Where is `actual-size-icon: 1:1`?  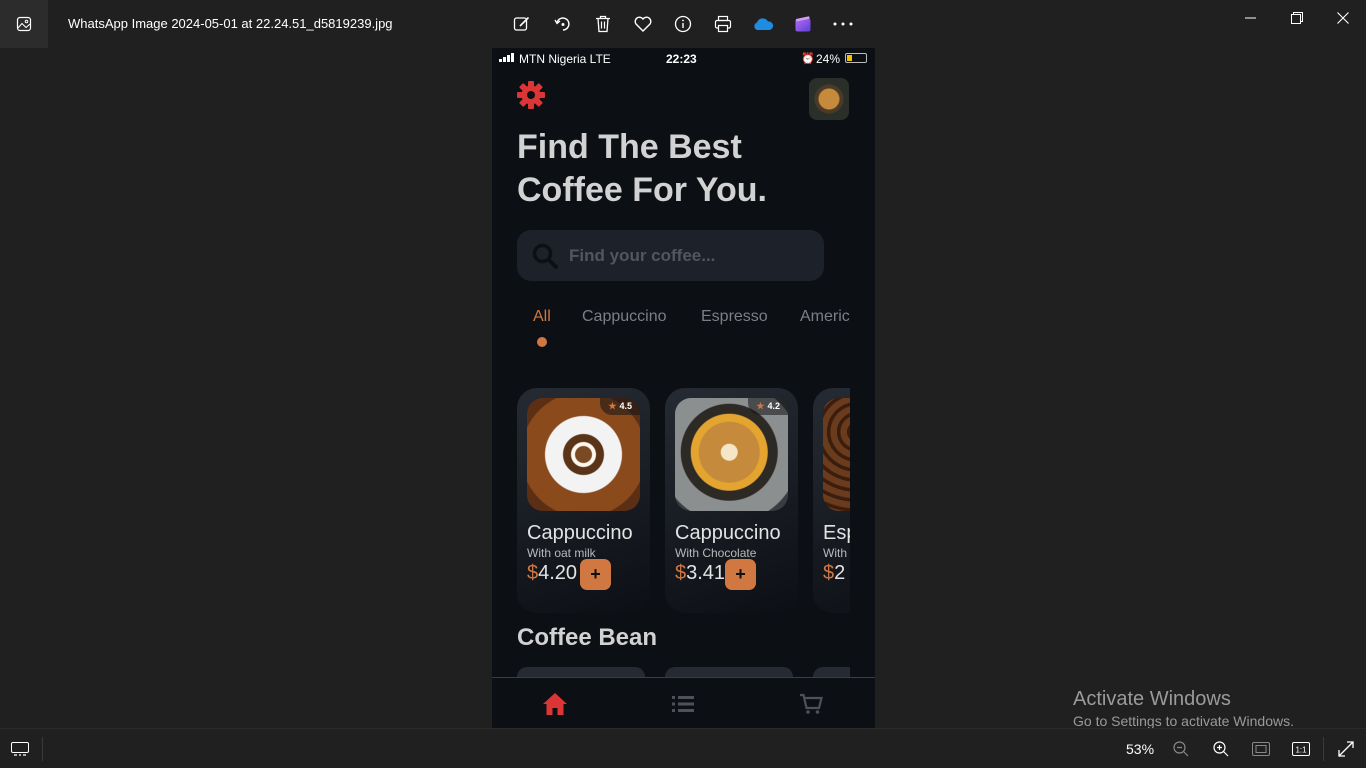 actual-size-icon: 1:1 is located at coordinates (1301, 749).